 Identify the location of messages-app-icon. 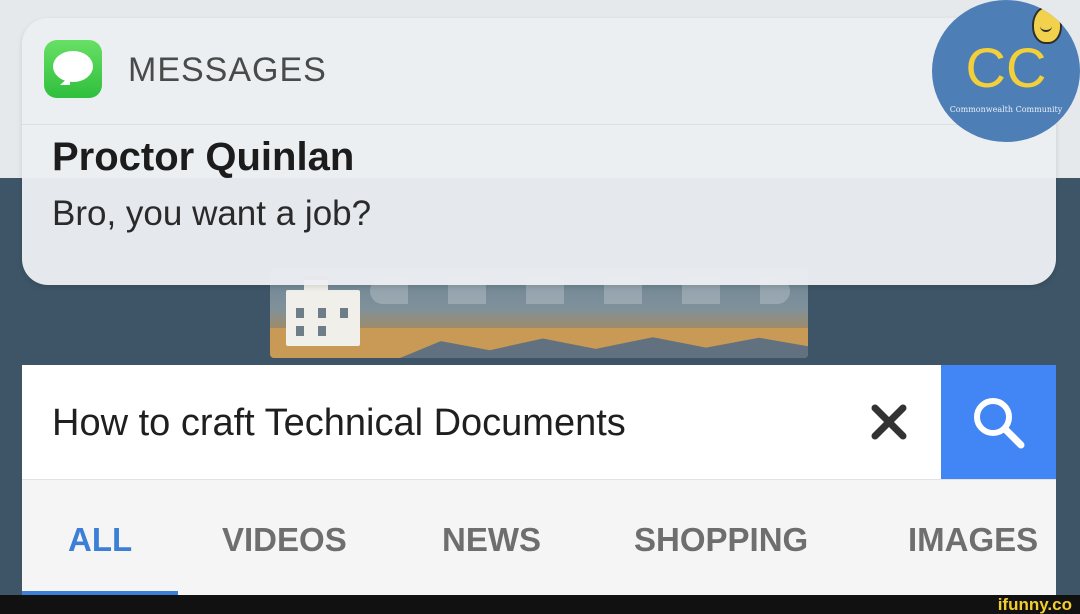
(73, 69).